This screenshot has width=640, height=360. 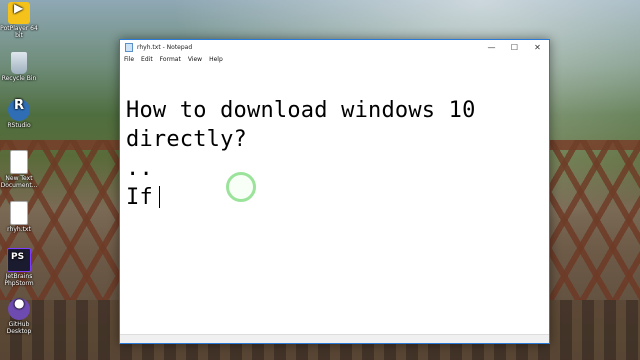 I want to click on phpstorm-icon, so click(x=19, y=260).